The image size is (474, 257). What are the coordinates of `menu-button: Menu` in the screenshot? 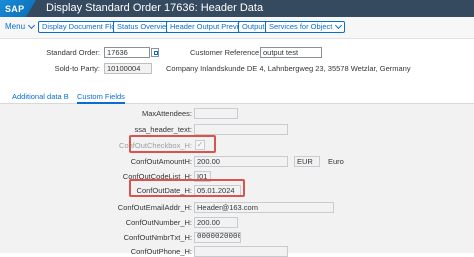 It's located at (20, 27).